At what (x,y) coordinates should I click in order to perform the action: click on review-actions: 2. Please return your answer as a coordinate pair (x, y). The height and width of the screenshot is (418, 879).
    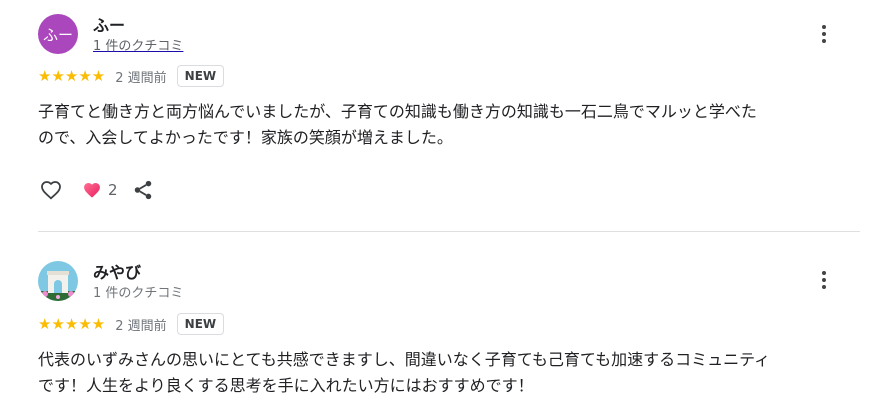
    Looking at the image, I should click on (96, 190).